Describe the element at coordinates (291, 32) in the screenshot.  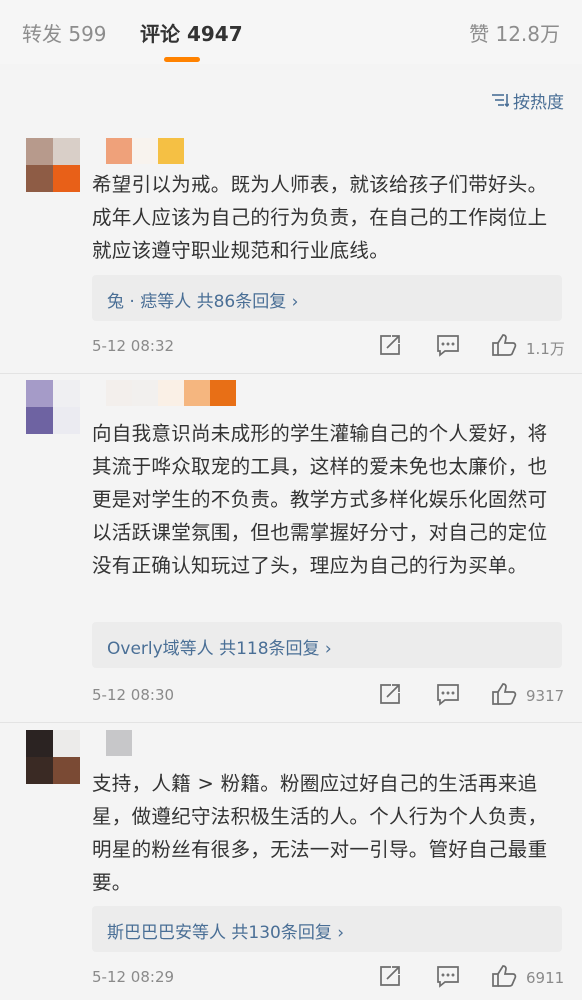
I see `tab-bar: 转发 599 评论 4947 赞 12.8万` at that location.